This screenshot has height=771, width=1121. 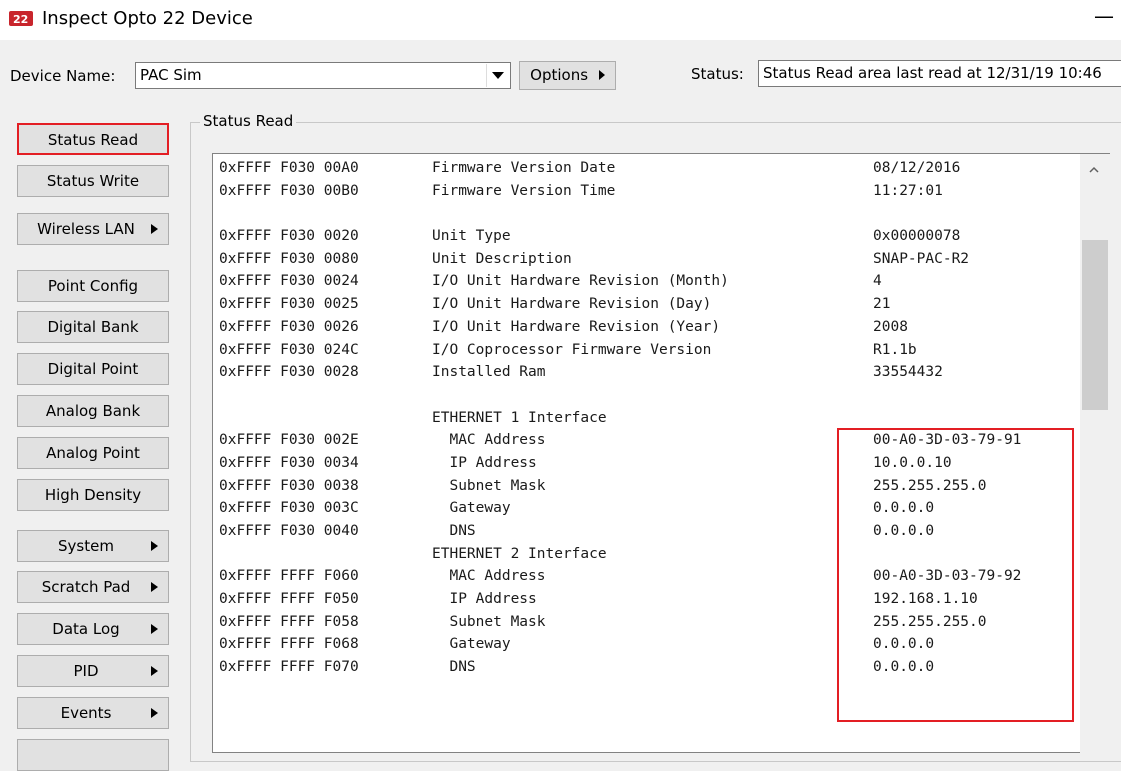 What do you see at coordinates (1095, 454) in the screenshot?
I see `vertical-scrollbar` at bounding box center [1095, 454].